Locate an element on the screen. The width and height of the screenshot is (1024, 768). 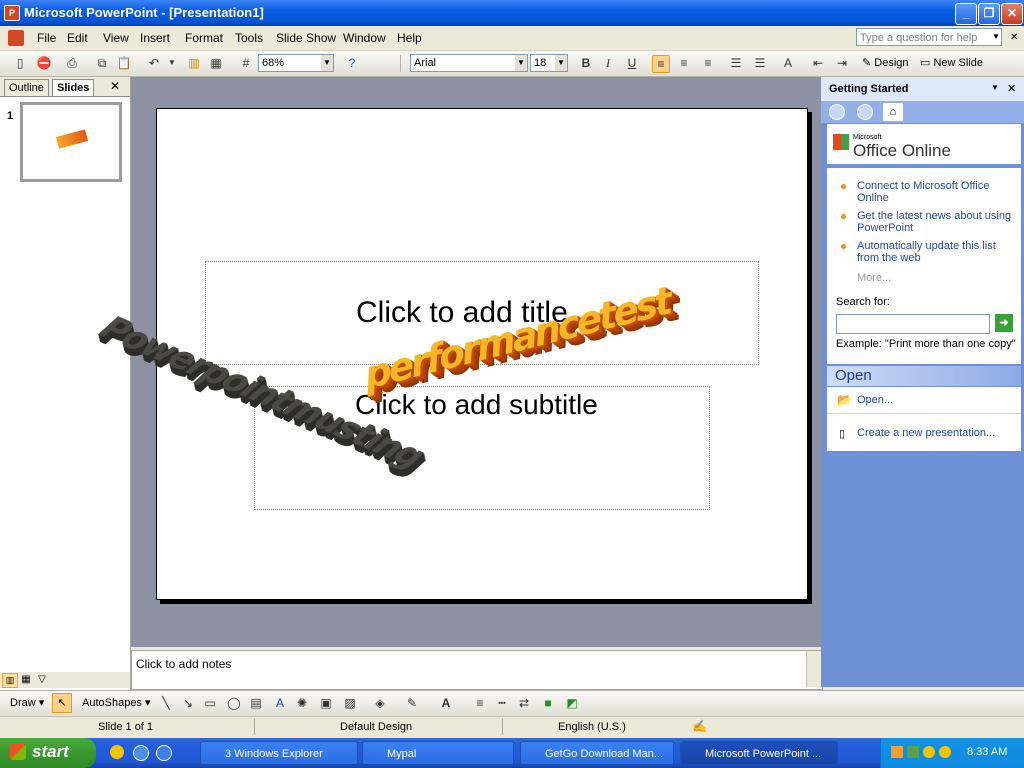
menu-insert: Insert is located at coordinates (155, 38).